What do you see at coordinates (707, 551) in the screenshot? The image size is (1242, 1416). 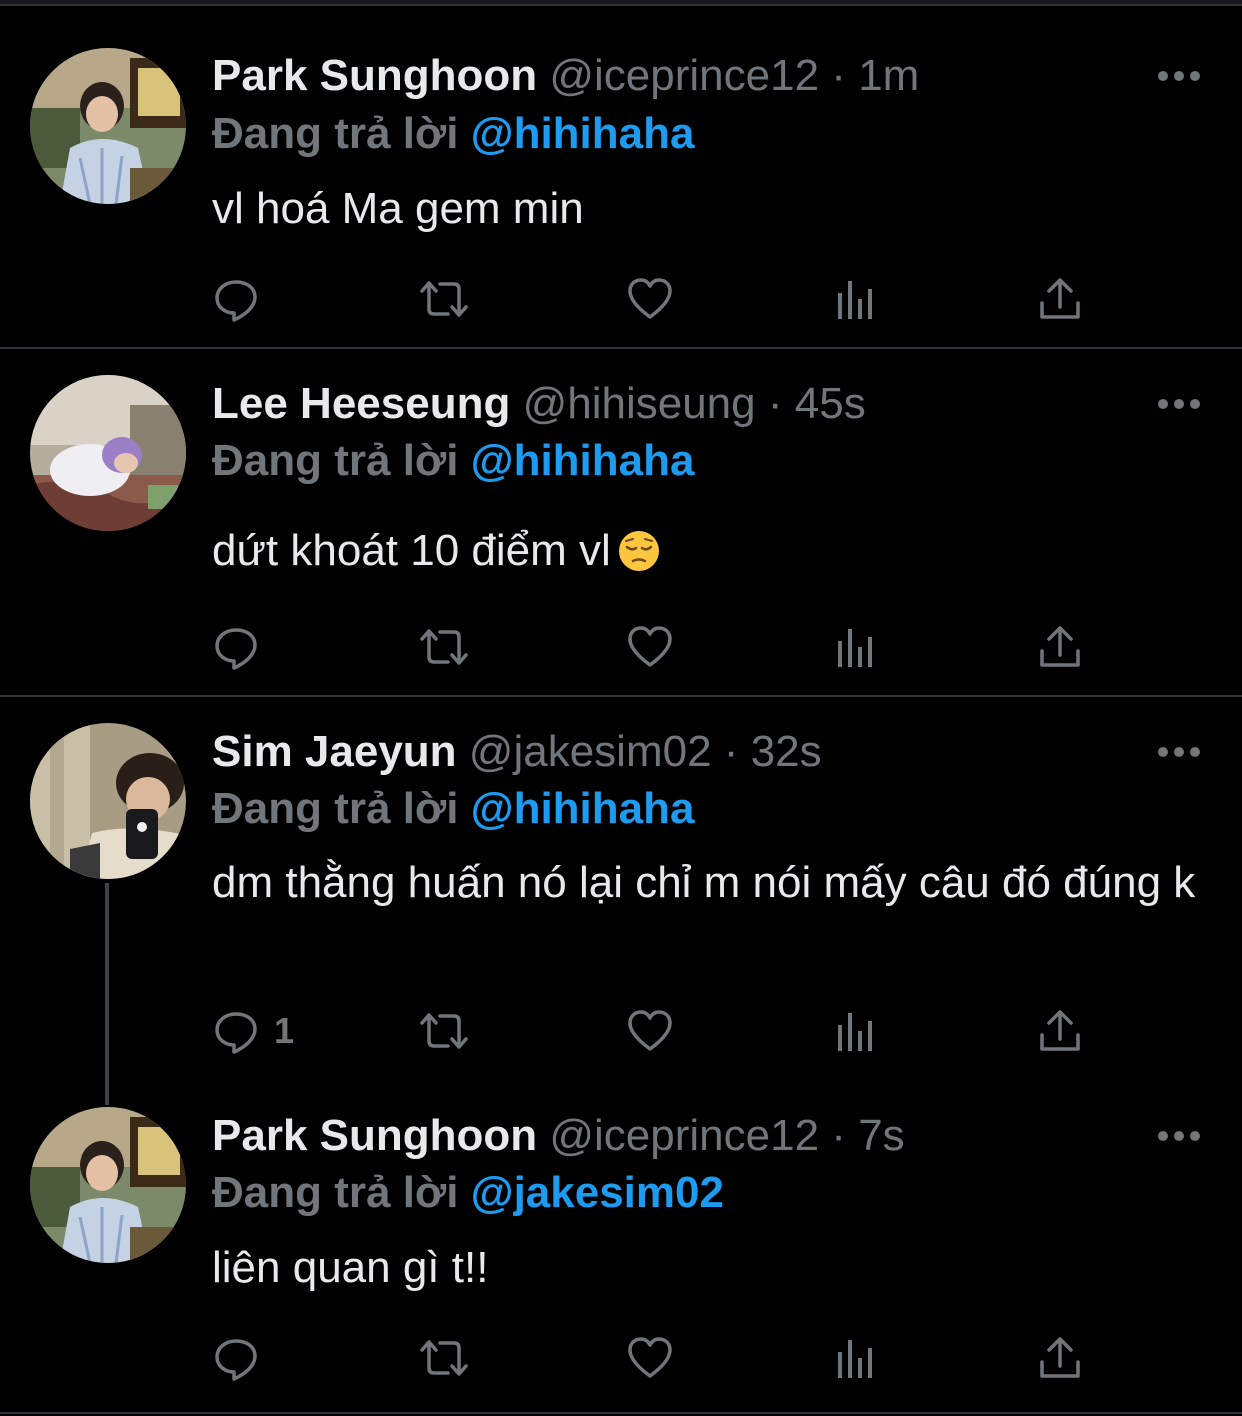 I see `tweet-text-container: dứt khoát 10 điểm vl` at bounding box center [707, 551].